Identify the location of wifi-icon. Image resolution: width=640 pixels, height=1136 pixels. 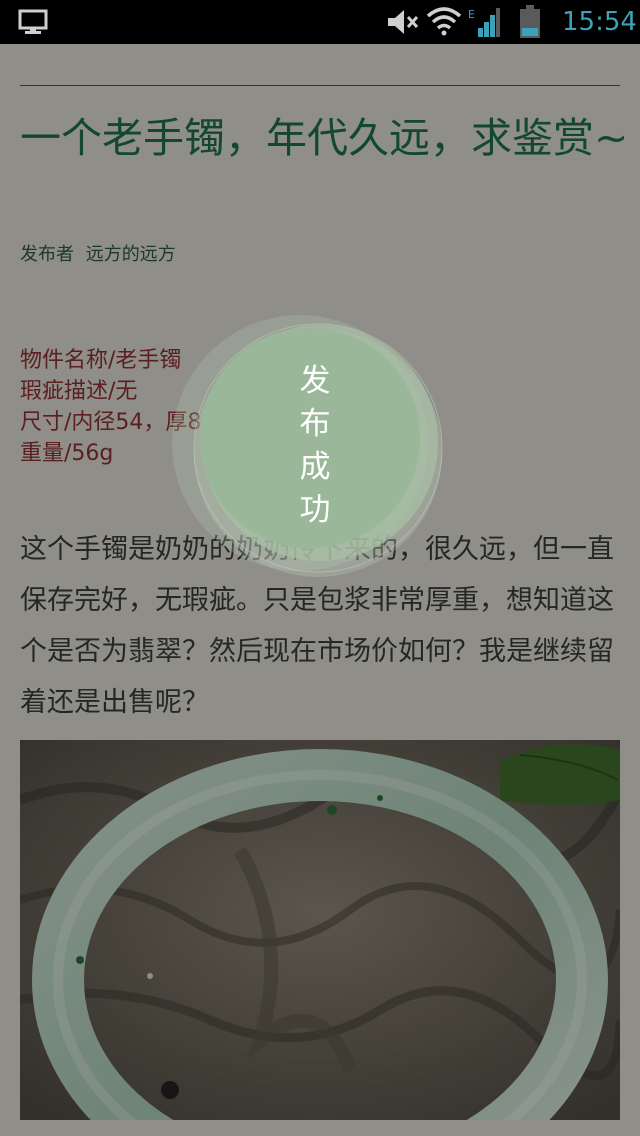
(444, 21).